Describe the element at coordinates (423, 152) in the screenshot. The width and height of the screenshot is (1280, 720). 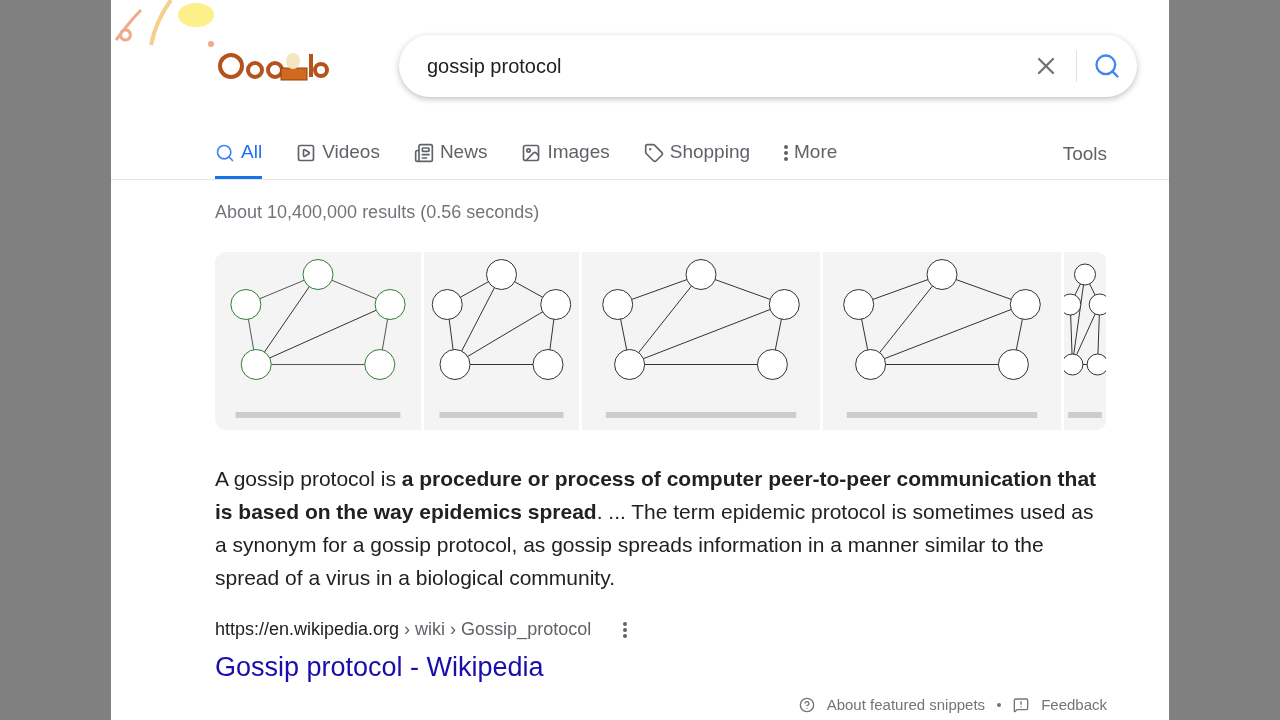
I see `news-icon` at that location.